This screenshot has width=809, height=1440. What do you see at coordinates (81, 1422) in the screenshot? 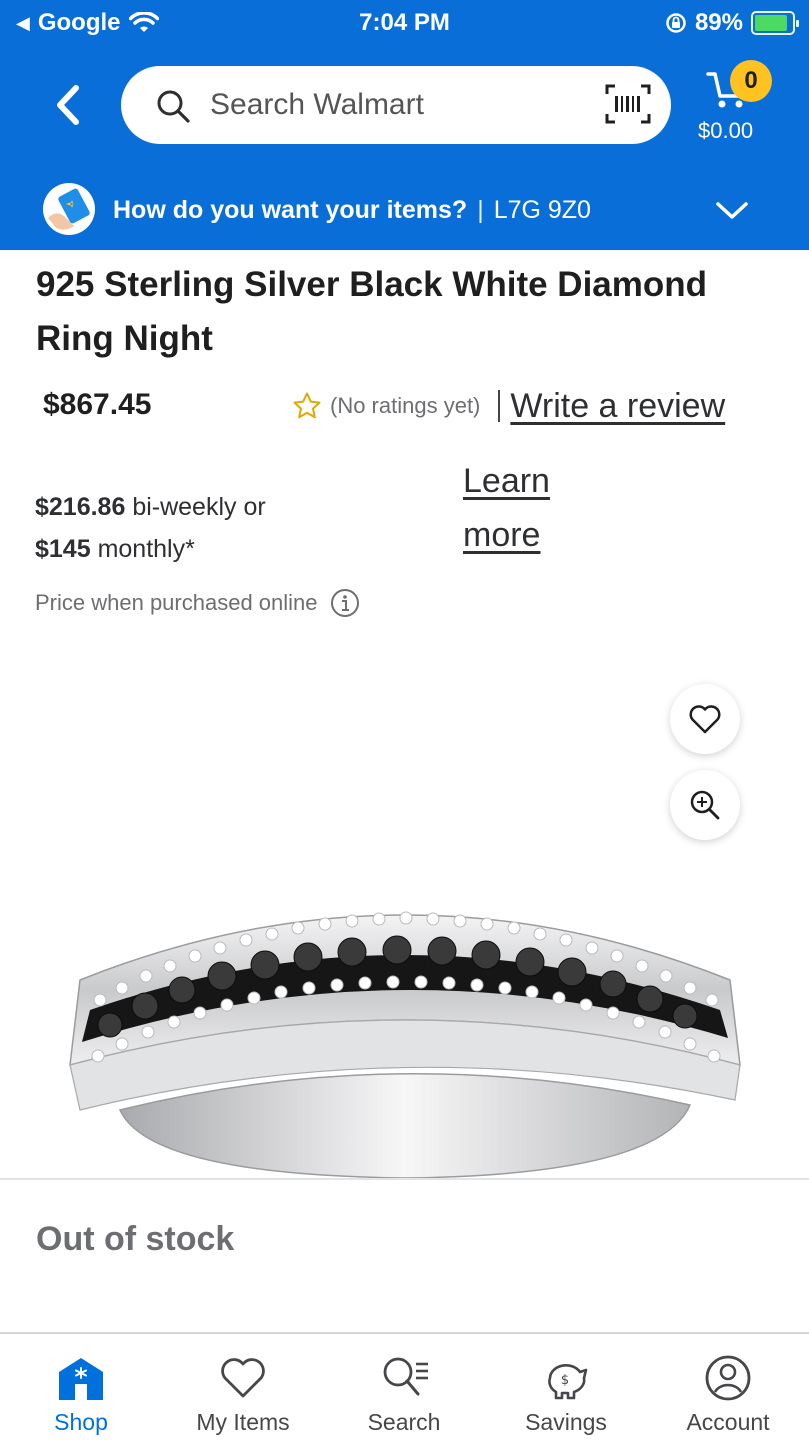
I see `tab-label-shop: Shop` at bounding box center [81, 1422].